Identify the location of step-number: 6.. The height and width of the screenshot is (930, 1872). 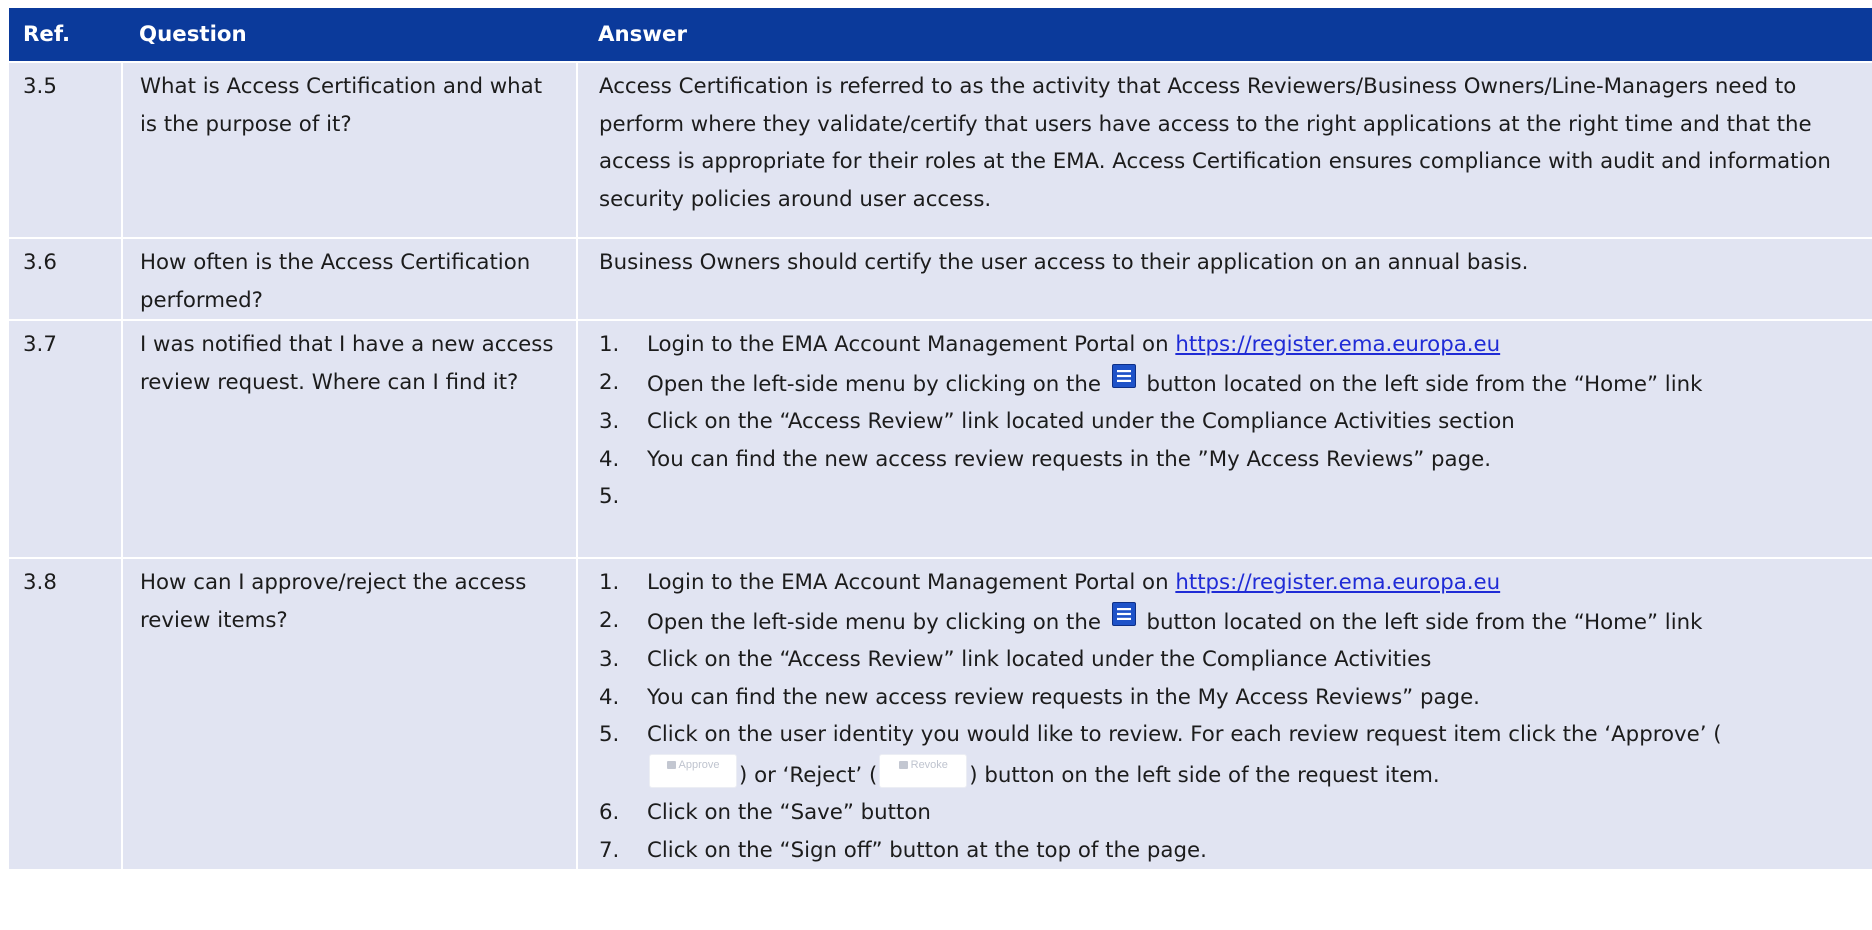
(609, 812).